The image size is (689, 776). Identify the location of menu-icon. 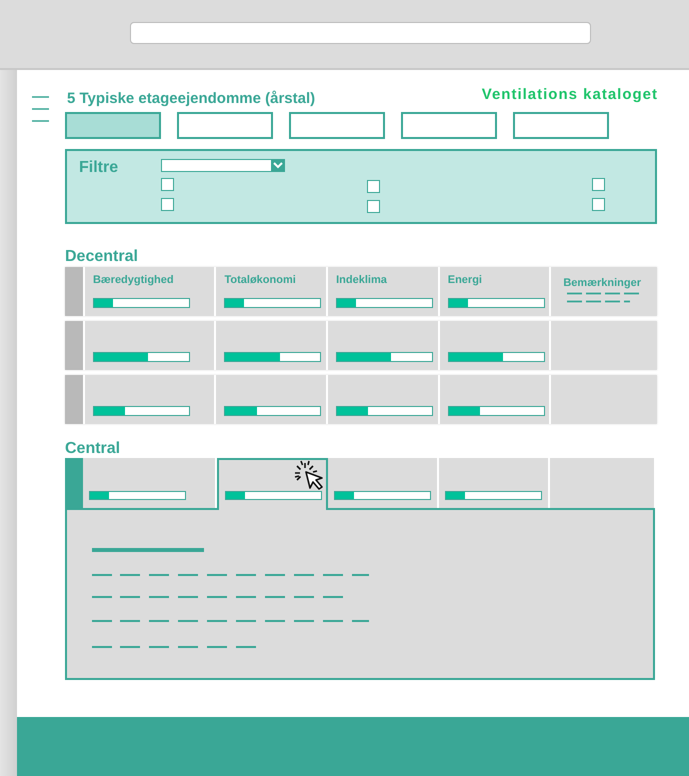
(40, 109).